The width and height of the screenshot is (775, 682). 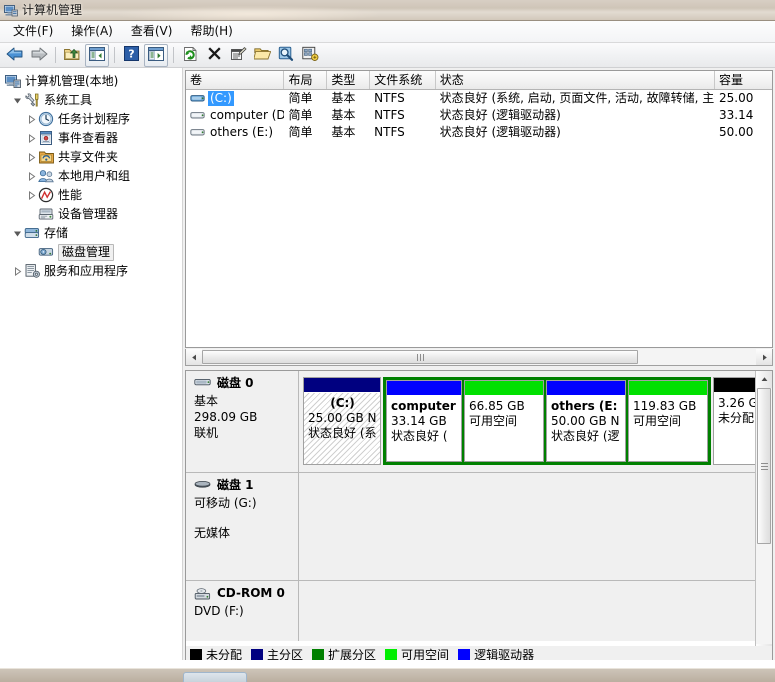 What do you see at coordinates (493, 421) in the screenshot?
I see `free-space-1-status: 可用空间` at bounding box center [493, 421].